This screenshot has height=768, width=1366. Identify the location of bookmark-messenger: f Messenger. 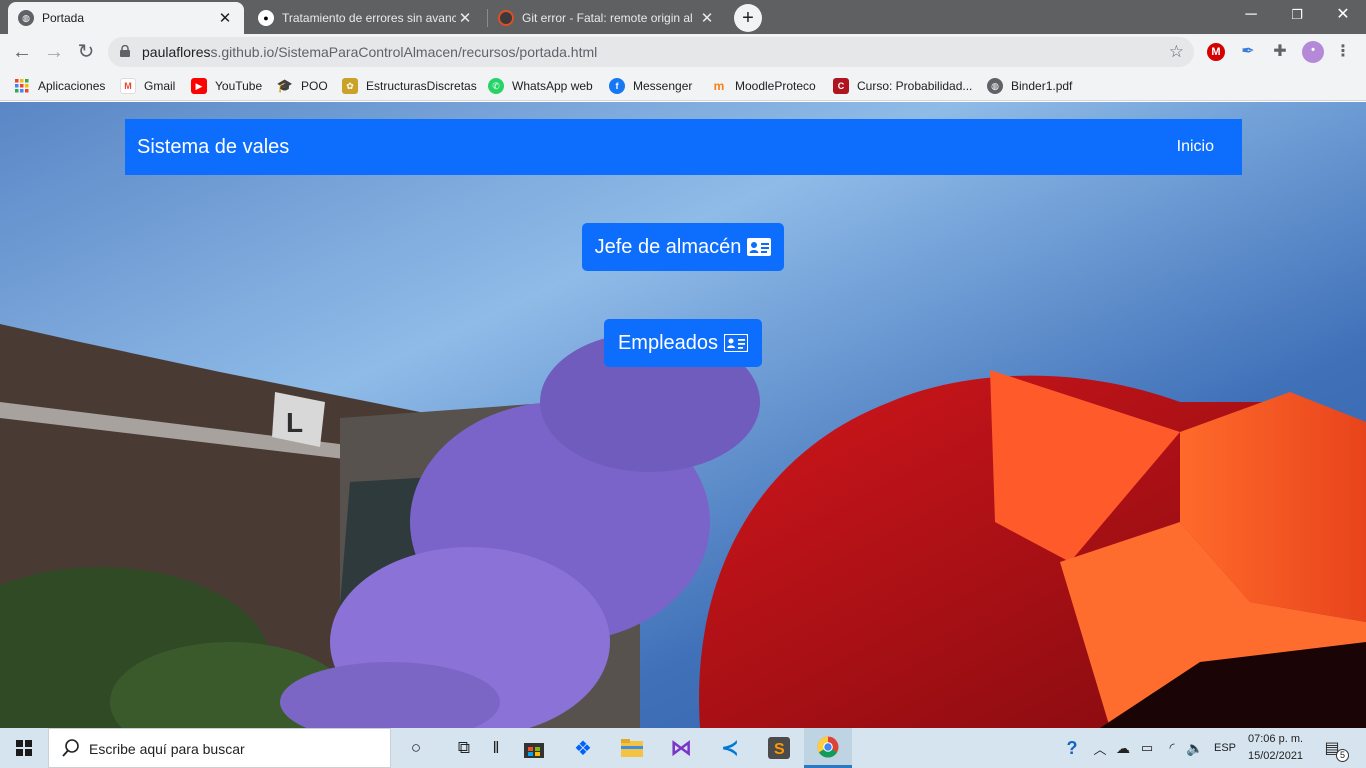
(650, 86).